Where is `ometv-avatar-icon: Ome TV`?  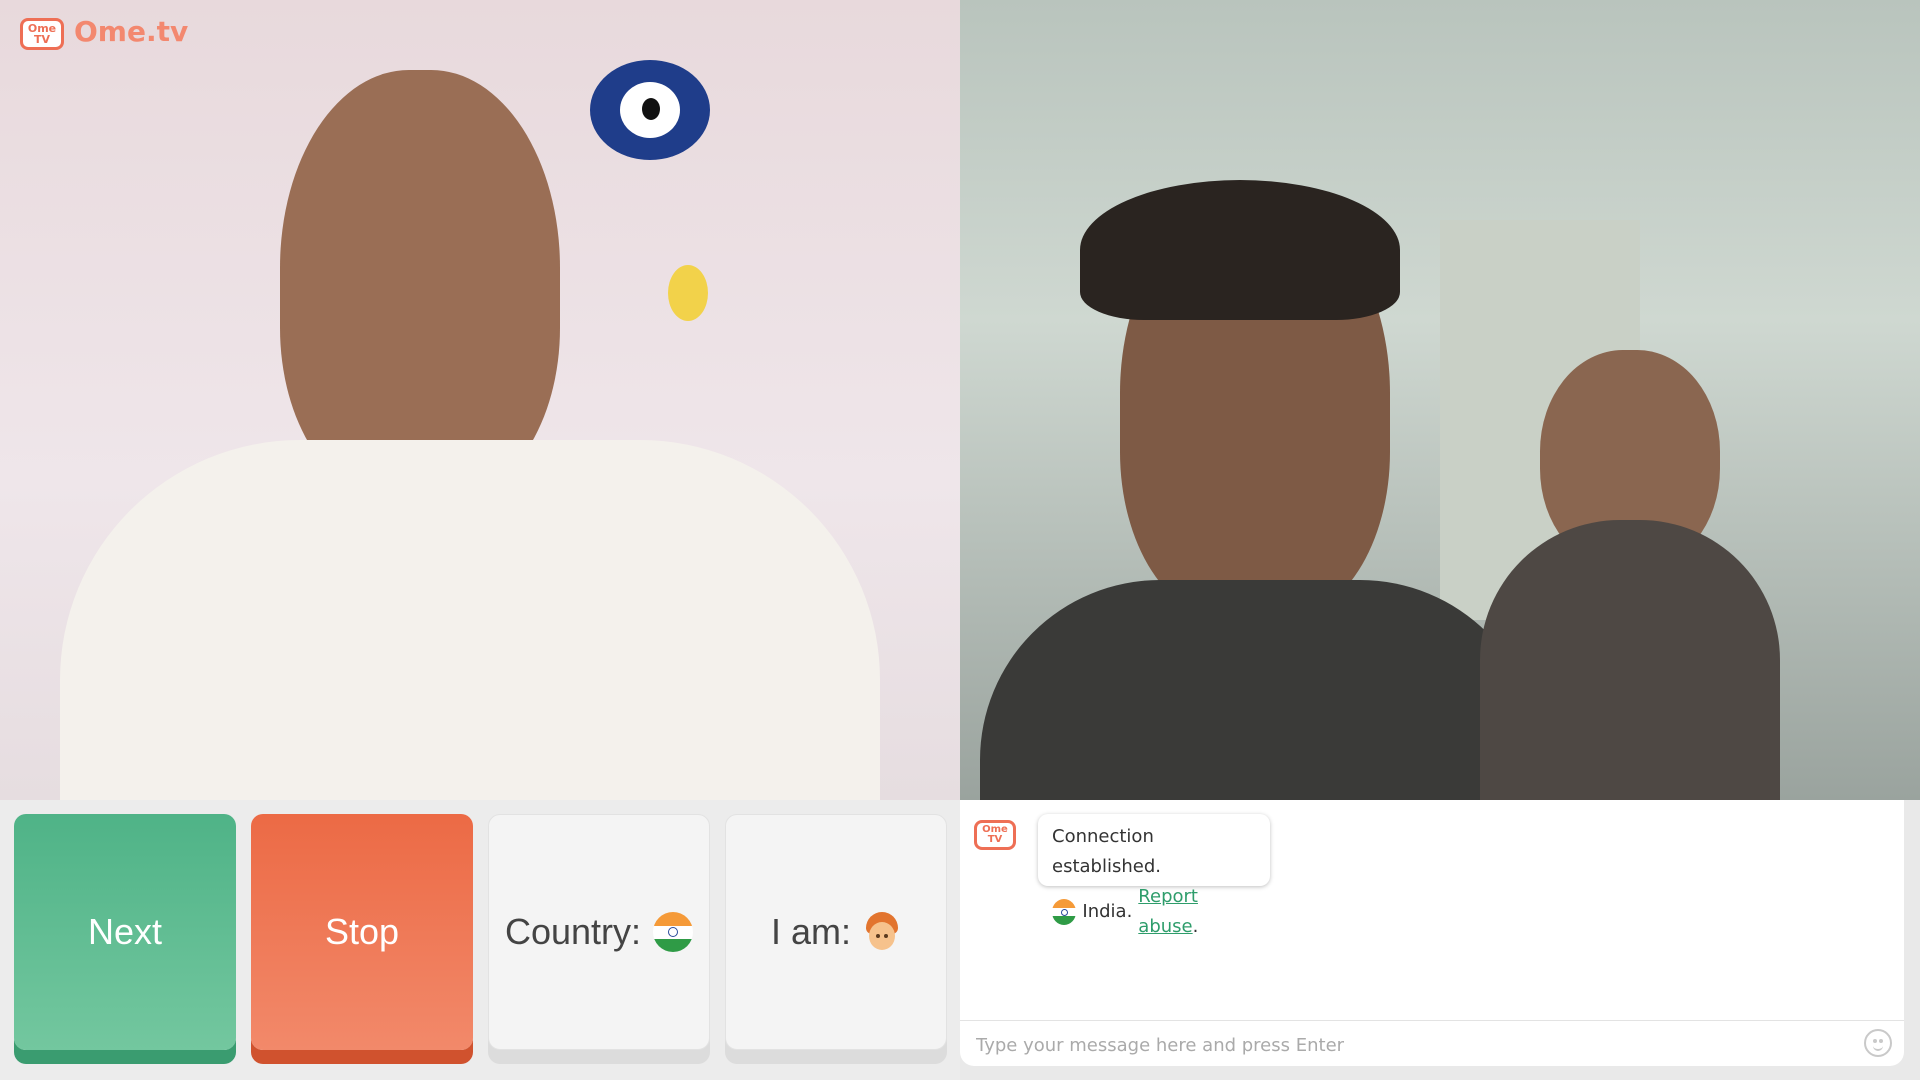
ometv-avatar-icon: Ome TV is located at coordinates (996, 834).